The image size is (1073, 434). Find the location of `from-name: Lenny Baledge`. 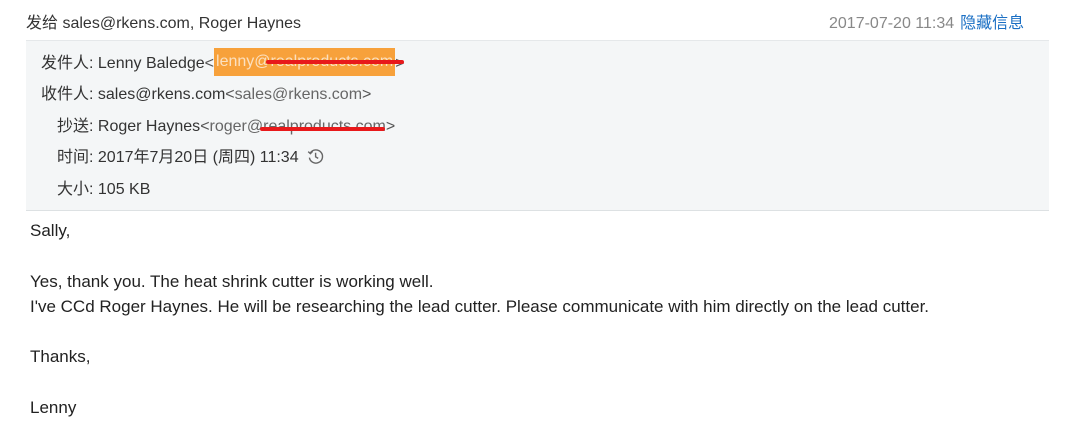

from-name: Lenny Baledge is located at coordinates (151, 63).